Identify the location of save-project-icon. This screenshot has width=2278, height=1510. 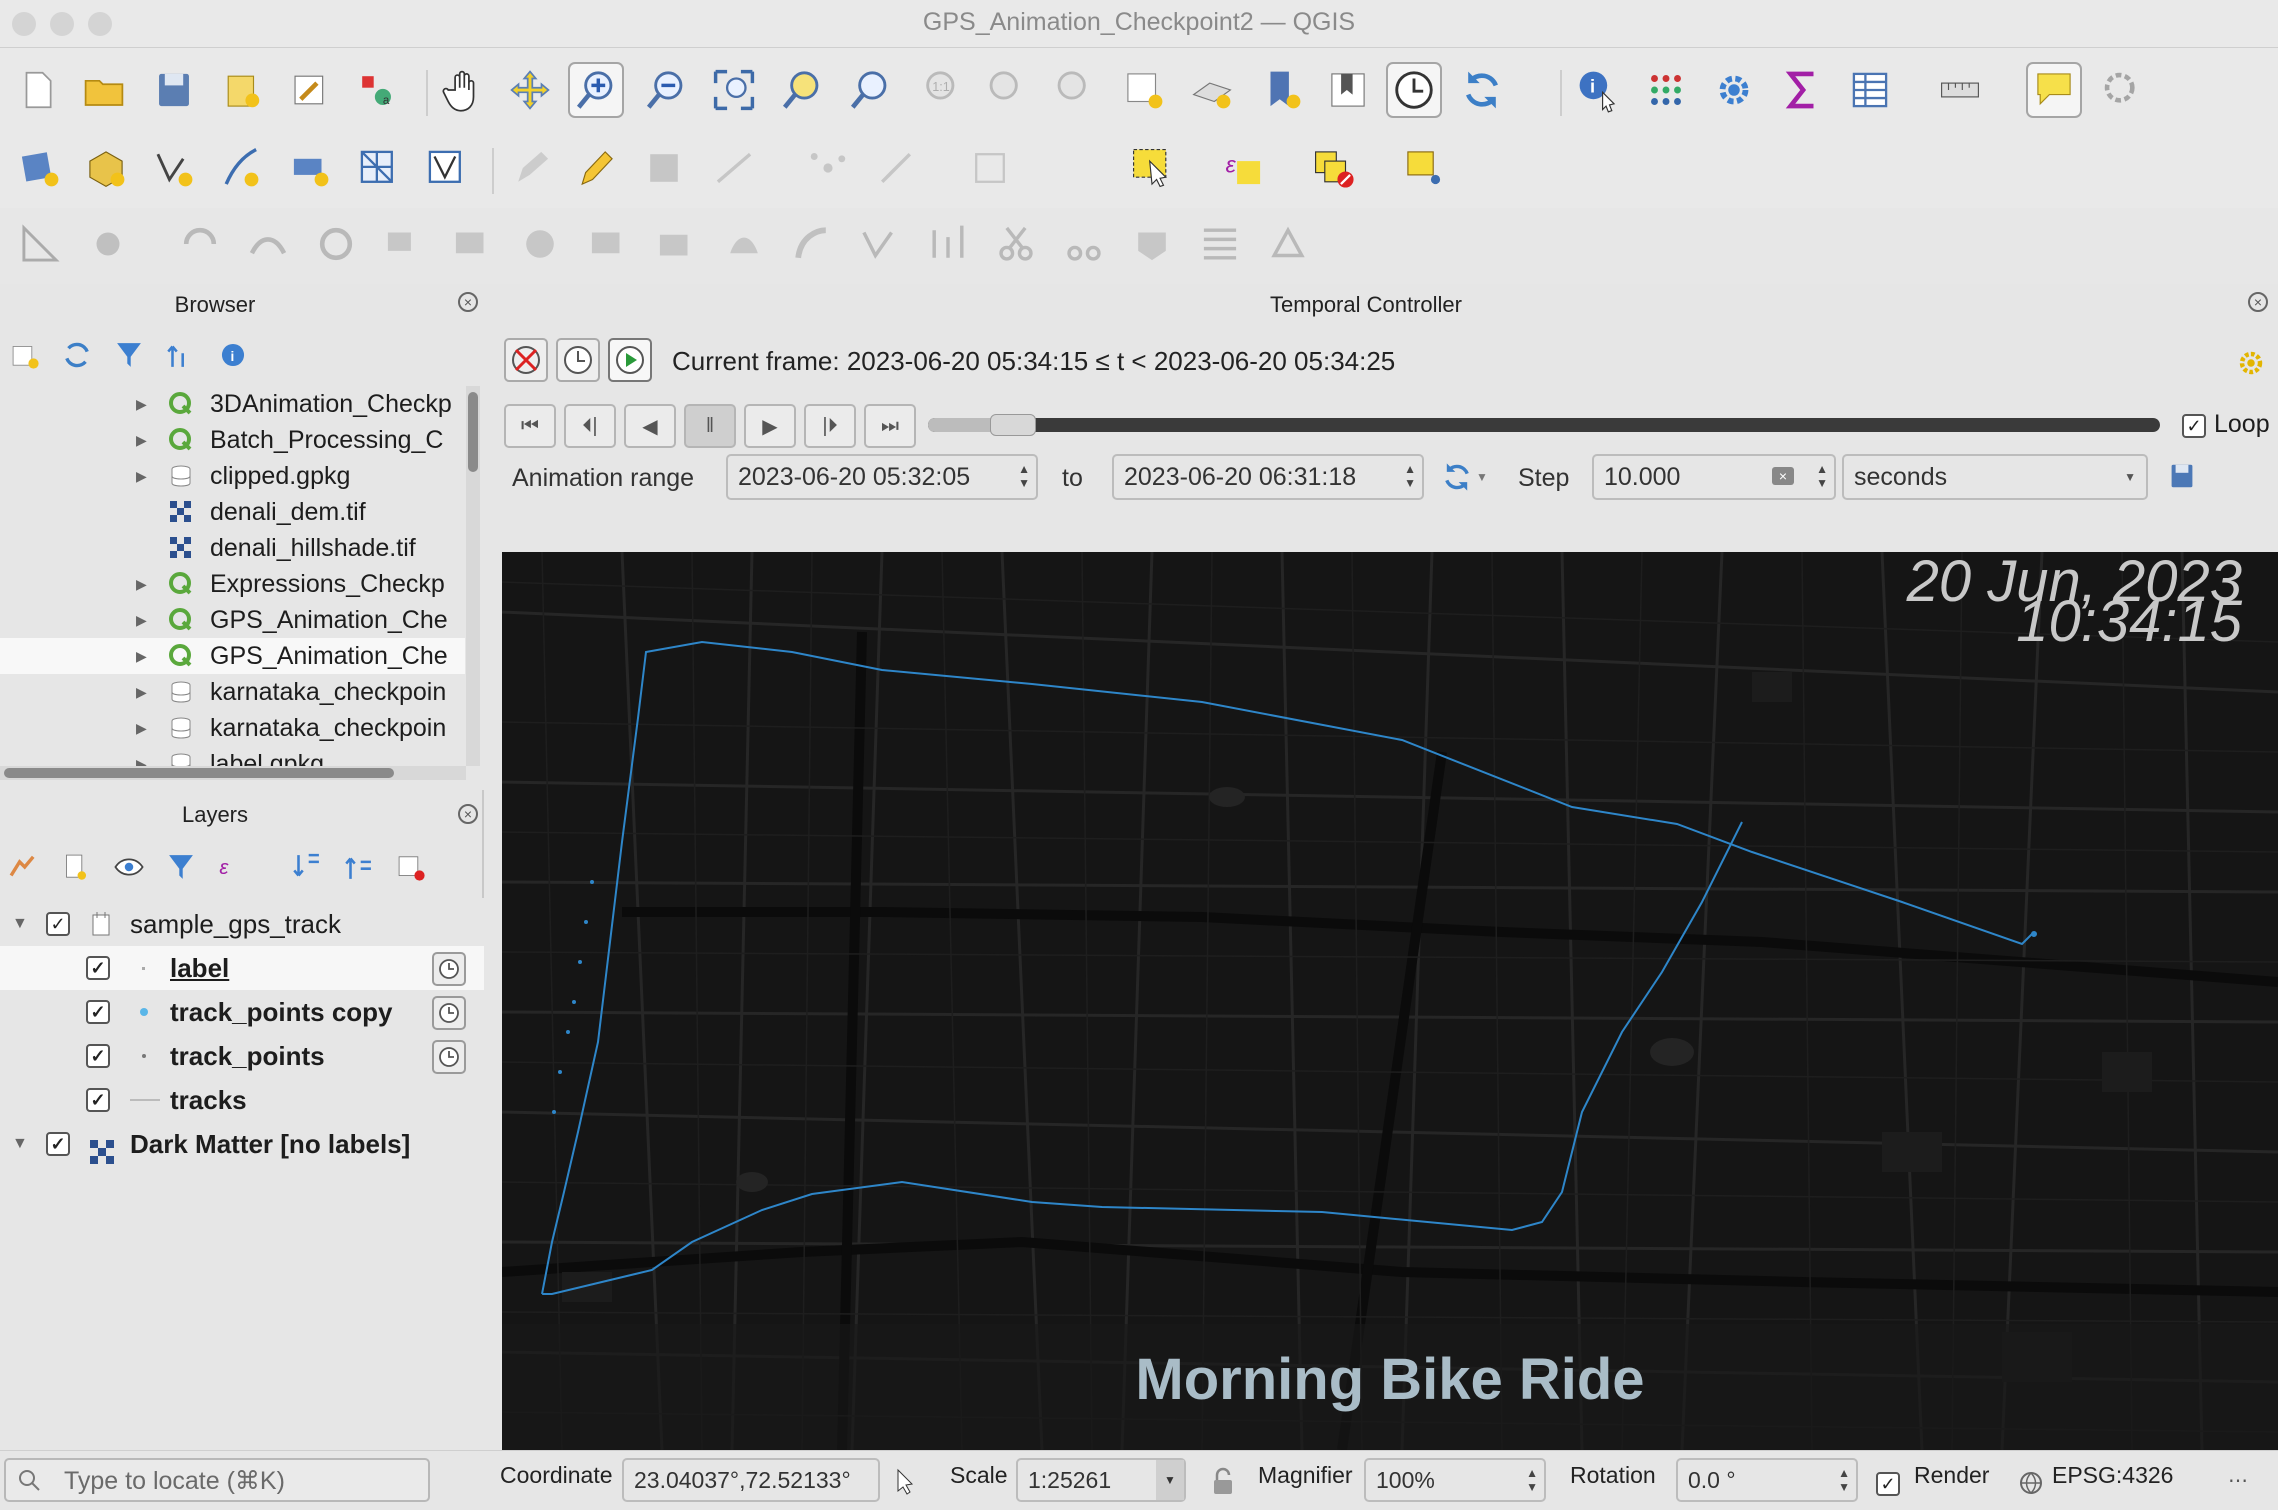
(174, 90).